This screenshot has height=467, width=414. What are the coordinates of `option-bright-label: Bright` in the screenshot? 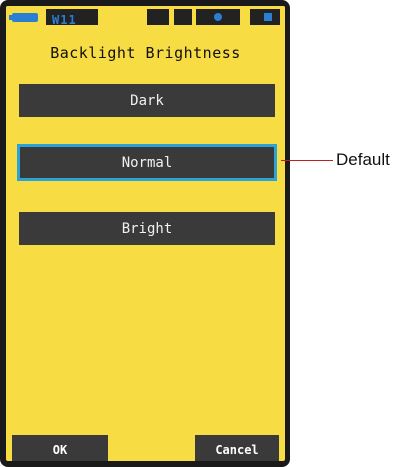 It's located at (147, 228).